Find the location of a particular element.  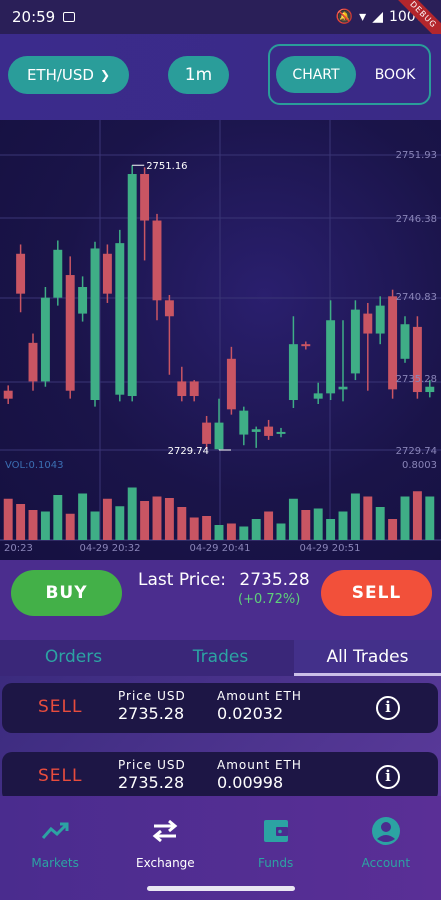

tab-book: BOOK is located at coordinates (395, 74).